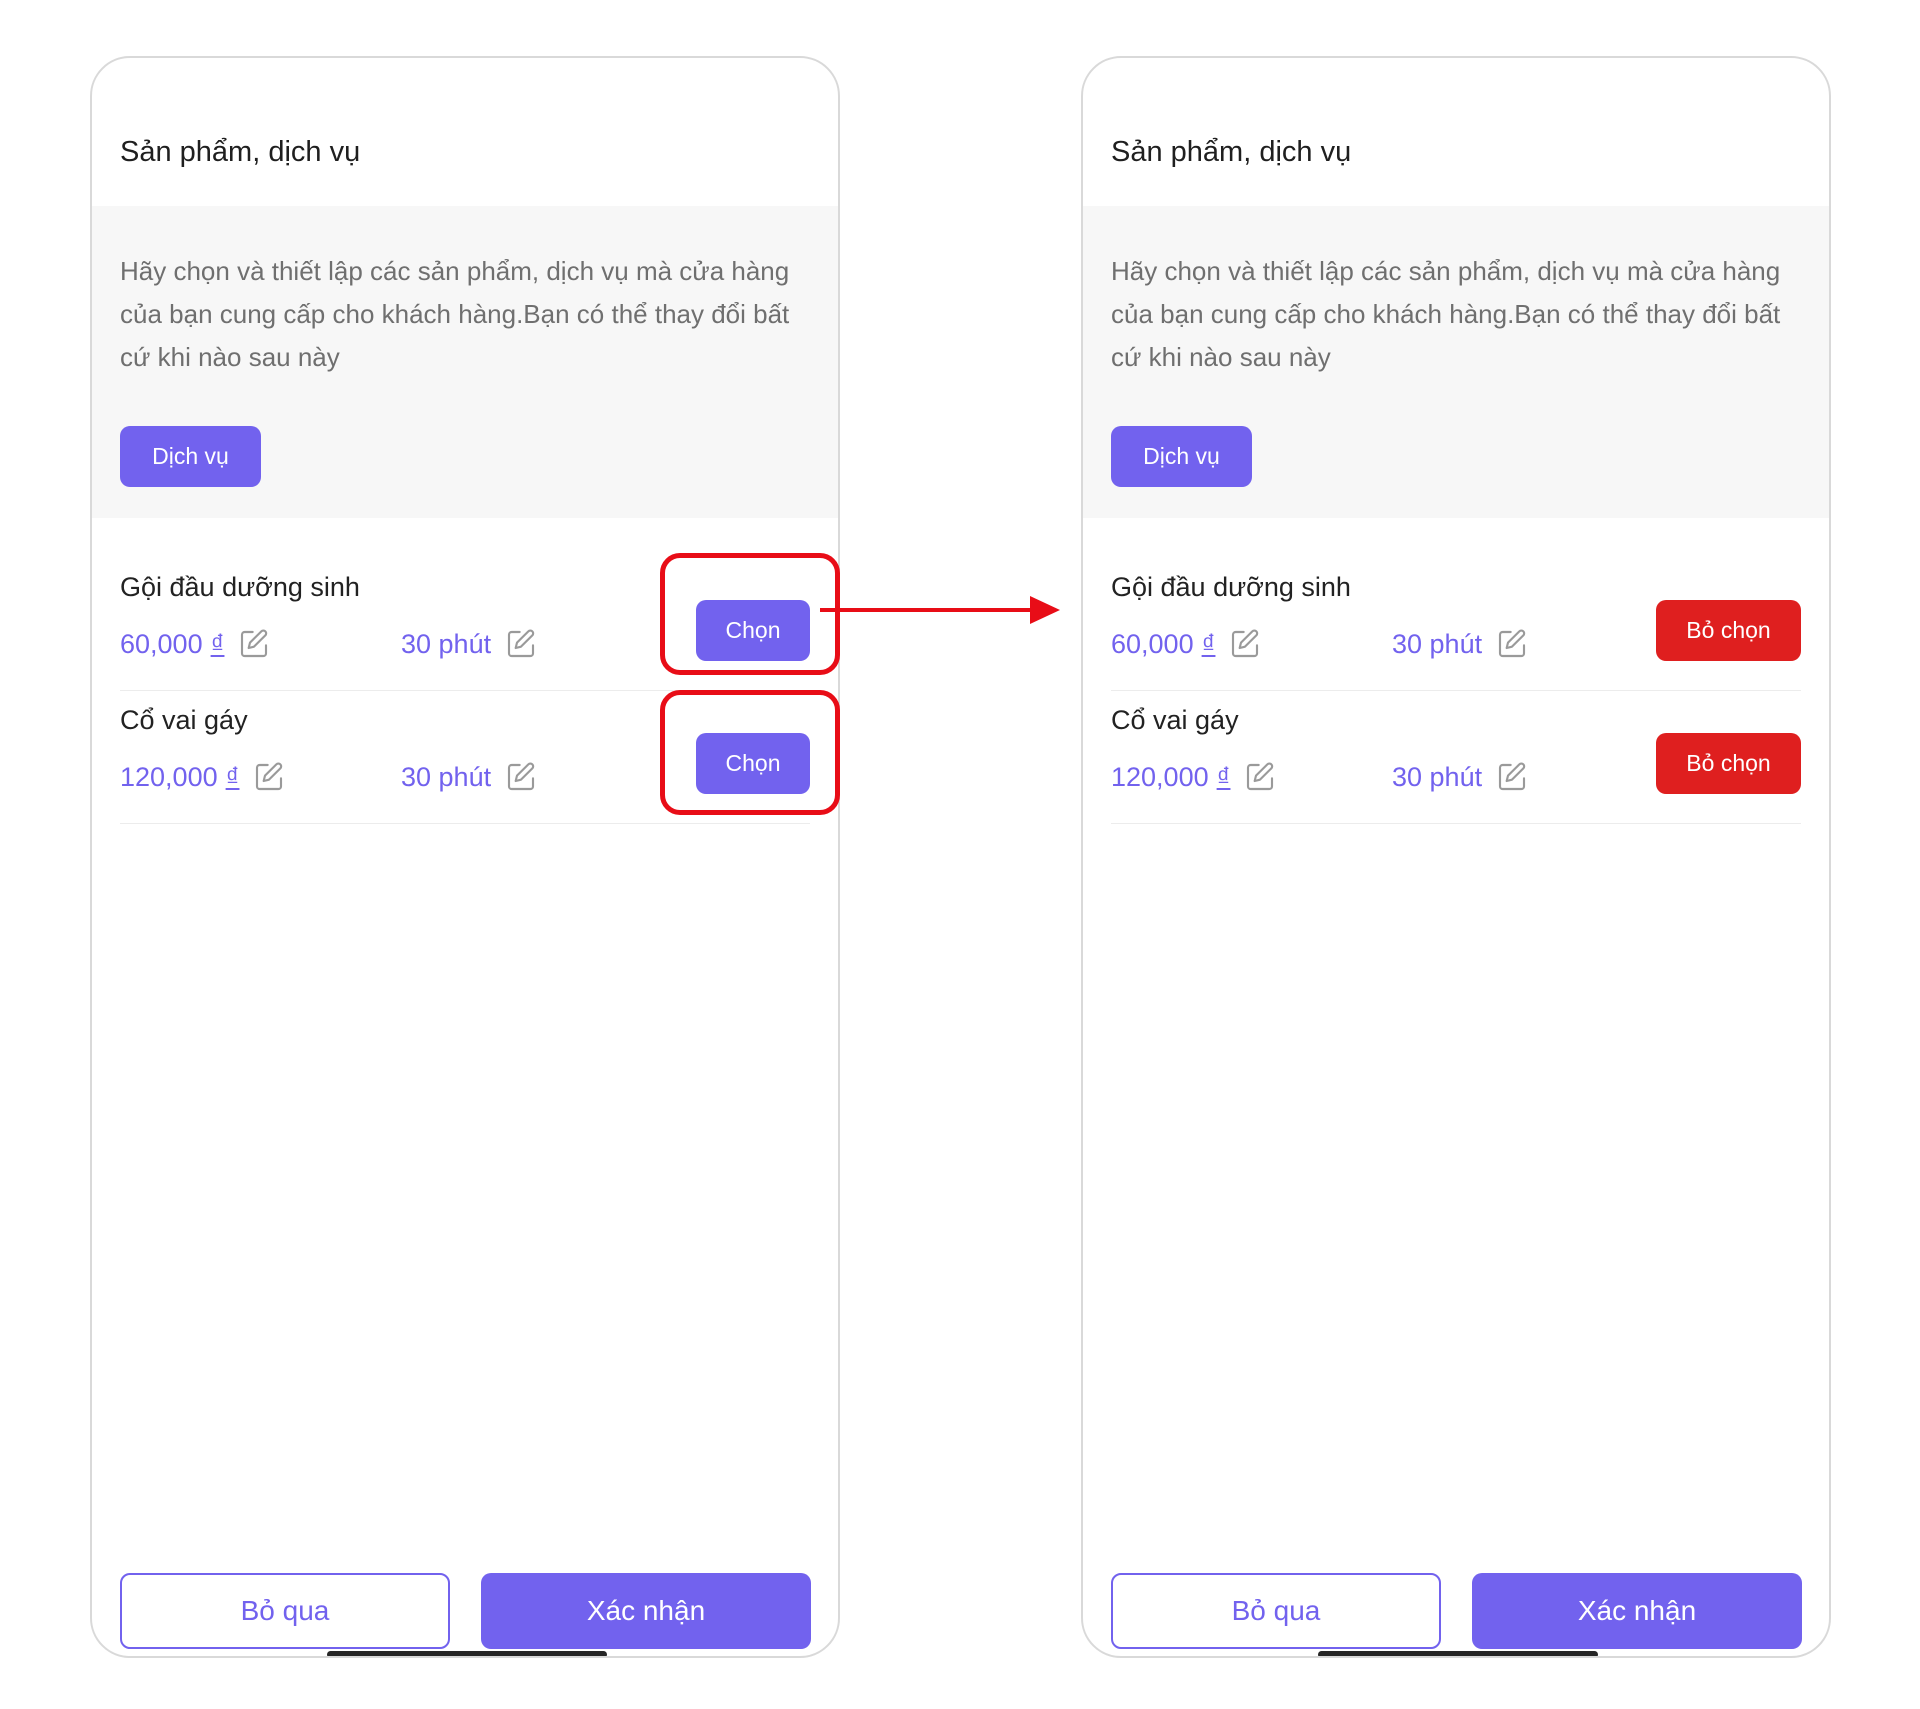 This screenshot has width=1920, height=1709. Describe the element at coordinates (750, 614) in the screenshot. I see `highlight-box-first-select` at that location.